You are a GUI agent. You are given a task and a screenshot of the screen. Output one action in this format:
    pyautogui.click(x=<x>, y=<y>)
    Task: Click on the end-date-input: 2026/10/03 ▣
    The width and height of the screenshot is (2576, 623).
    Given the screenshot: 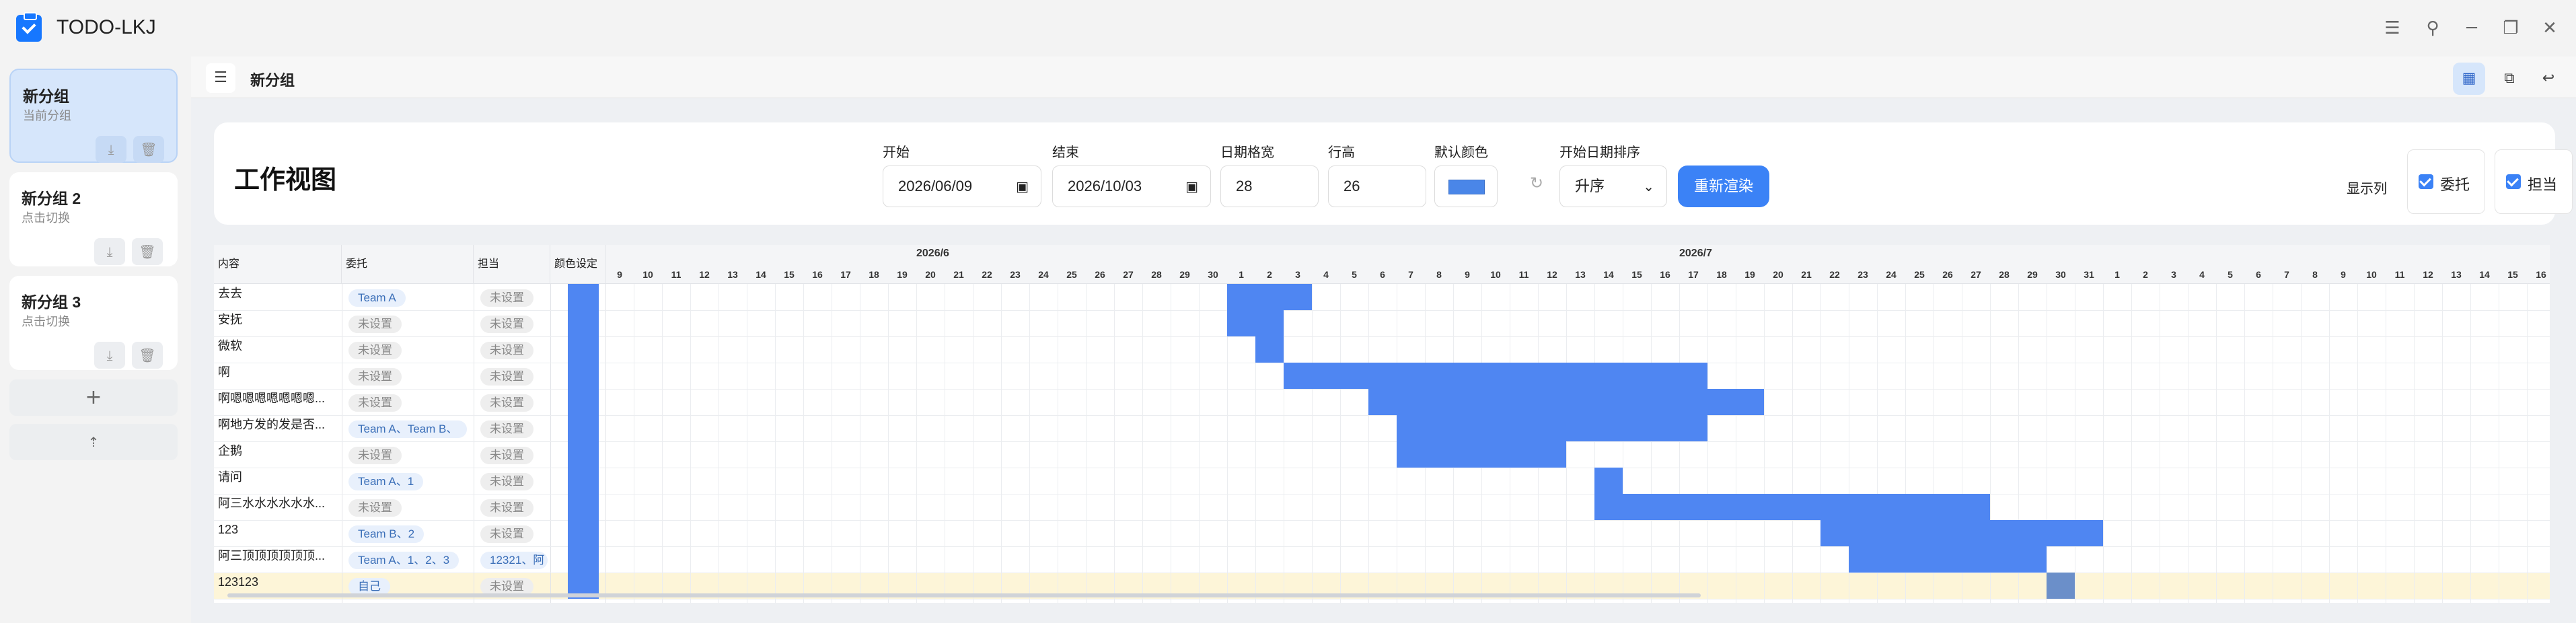 What is the action you would take?
    pyautogui.click(x=1131, y=186)
    